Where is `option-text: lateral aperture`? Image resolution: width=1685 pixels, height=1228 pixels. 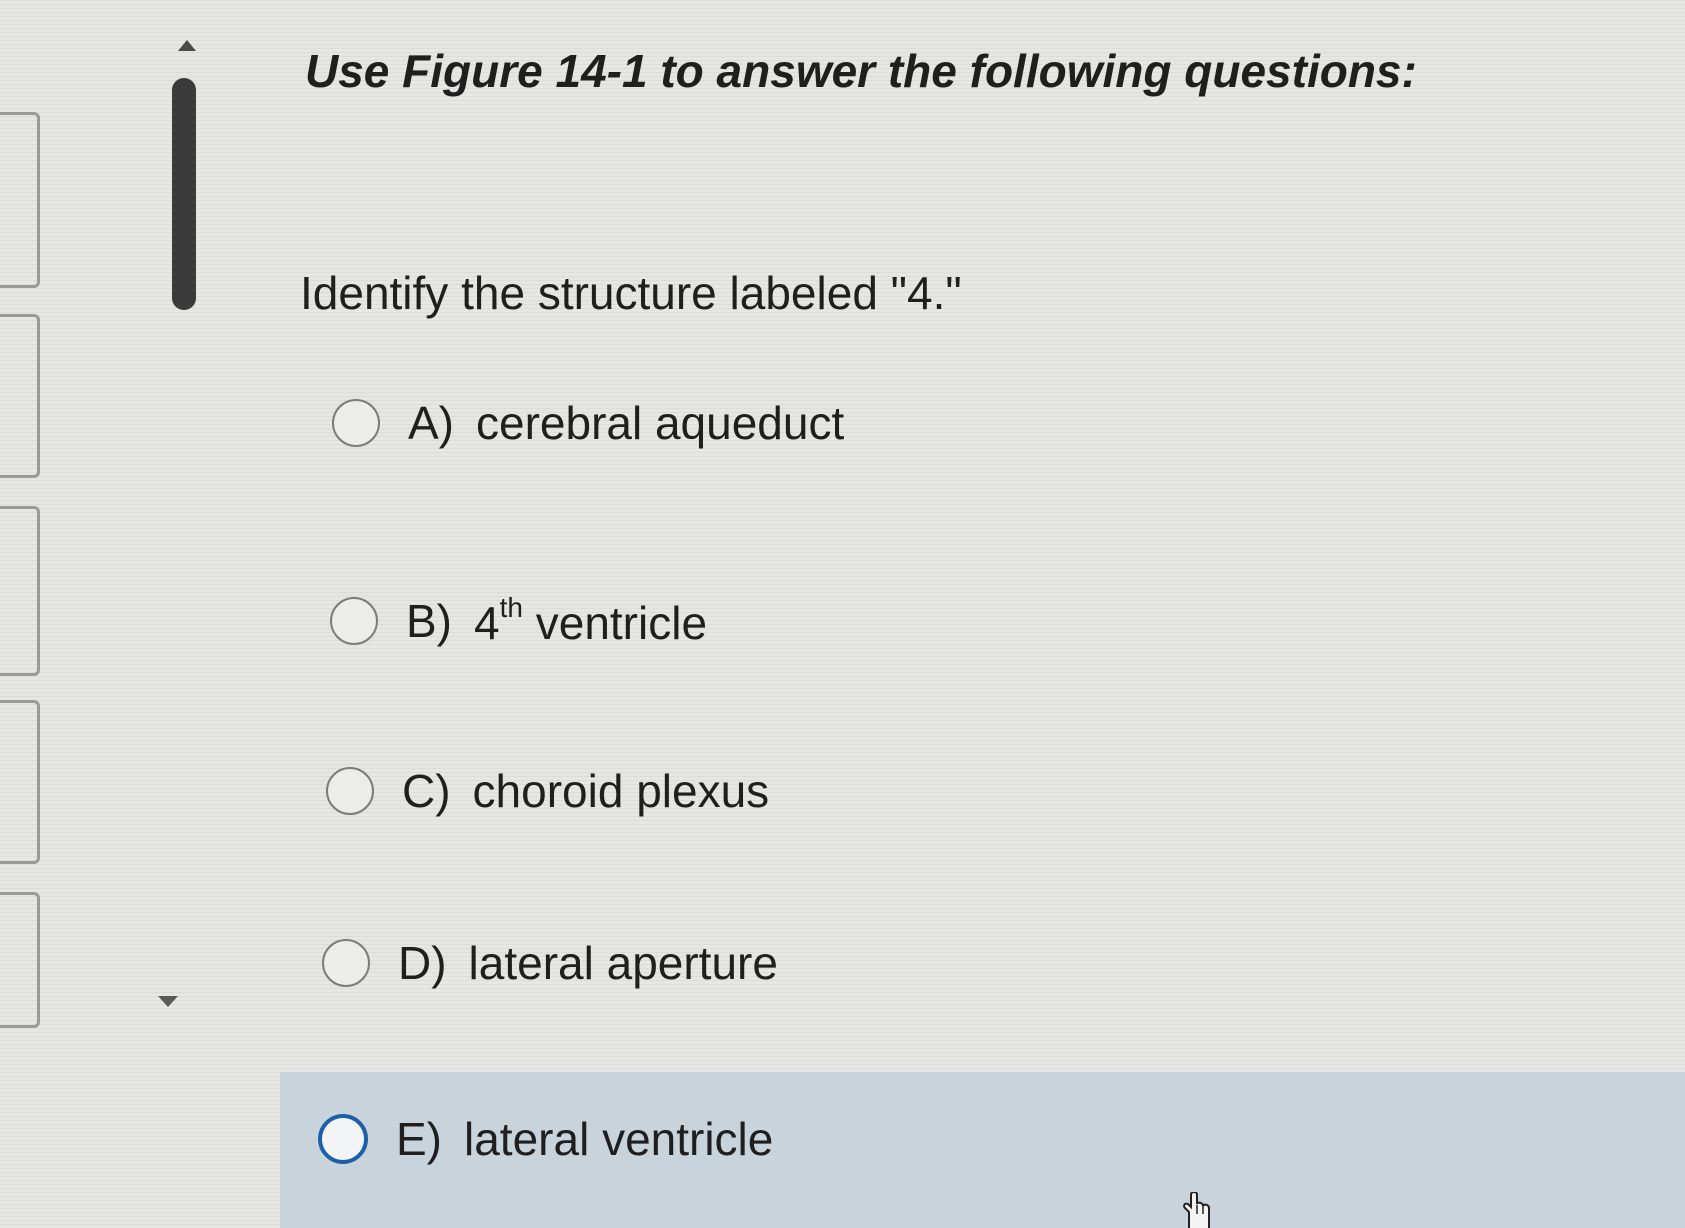
option-text: lateral aperture is located at coordinates (623, 963).